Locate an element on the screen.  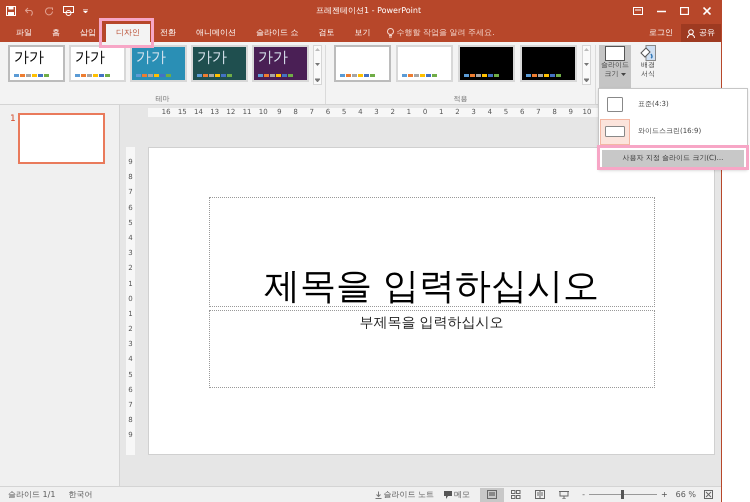
language-label: 한국어 is located at coordinates (80, 494).